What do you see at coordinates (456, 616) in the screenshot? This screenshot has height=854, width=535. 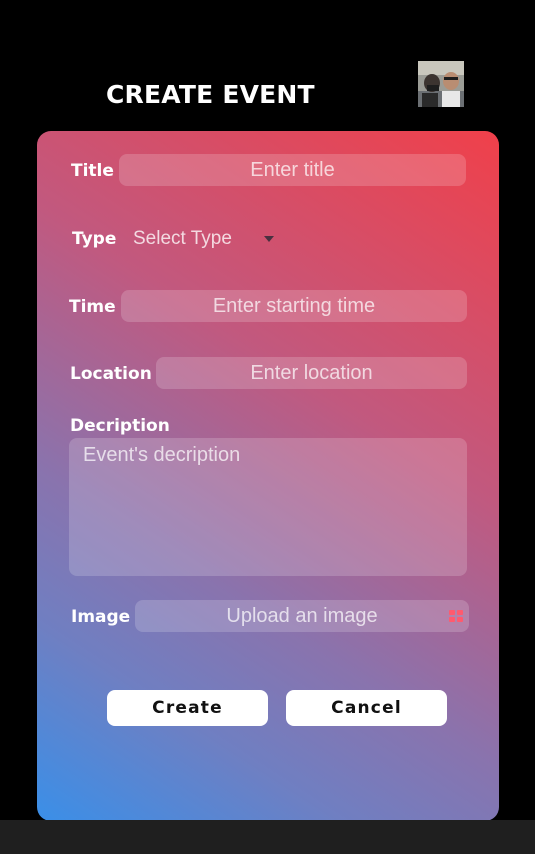 I see `grid-upload-icon` at bounding box center [456, 616].